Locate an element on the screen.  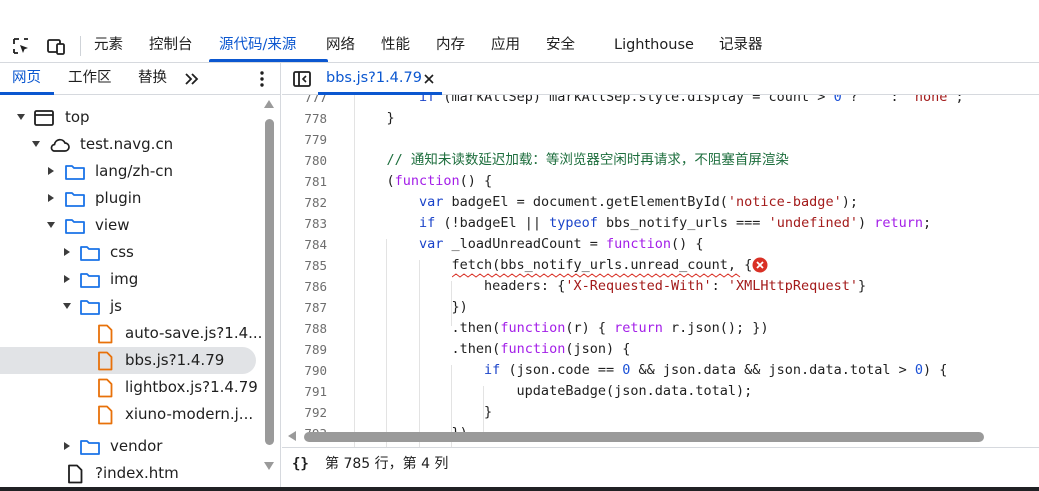
cursor-position: 第 785 行，第 4 列 is located at coordinates (387, 464).